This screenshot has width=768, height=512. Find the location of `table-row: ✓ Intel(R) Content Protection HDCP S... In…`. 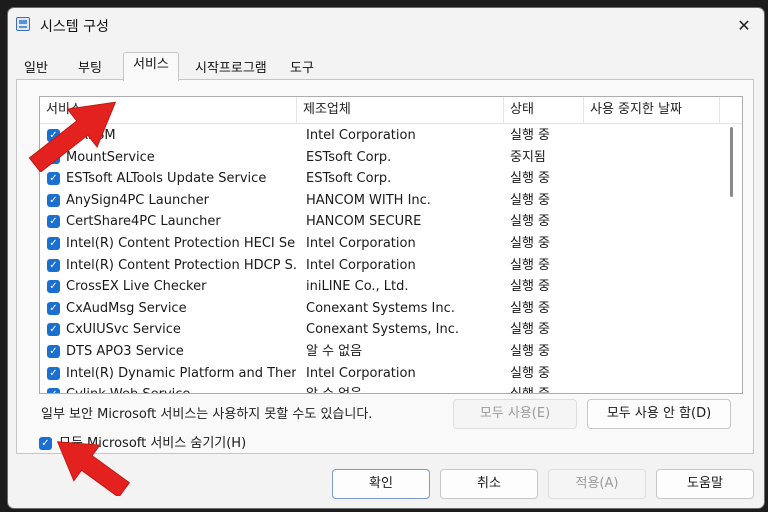

table-row: ✓ Intel(R) Content Protection HDCP S... In… is located at coordinates (391, 266).